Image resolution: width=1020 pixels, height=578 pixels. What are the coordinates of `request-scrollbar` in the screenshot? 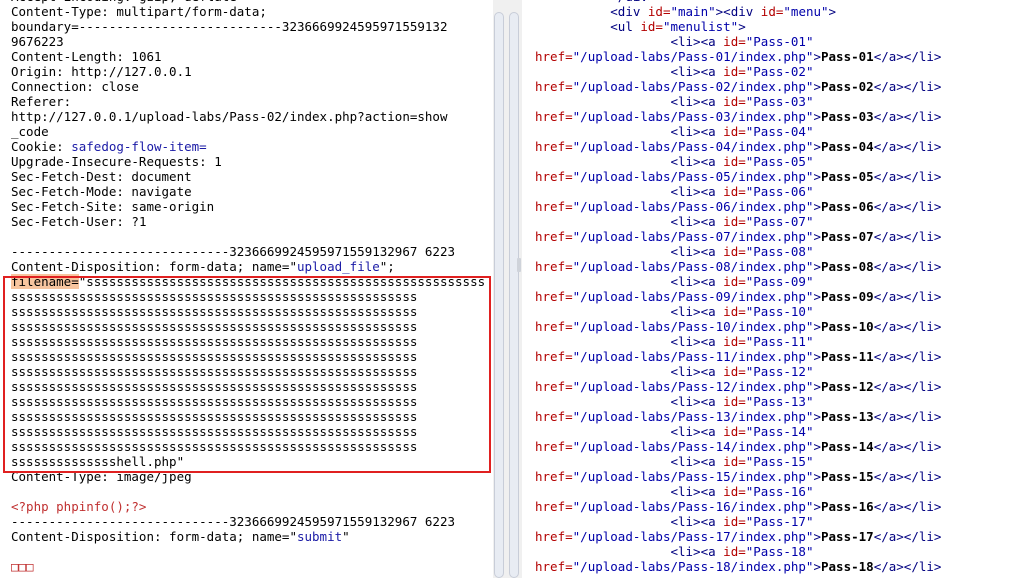 It's located at (499, 295).